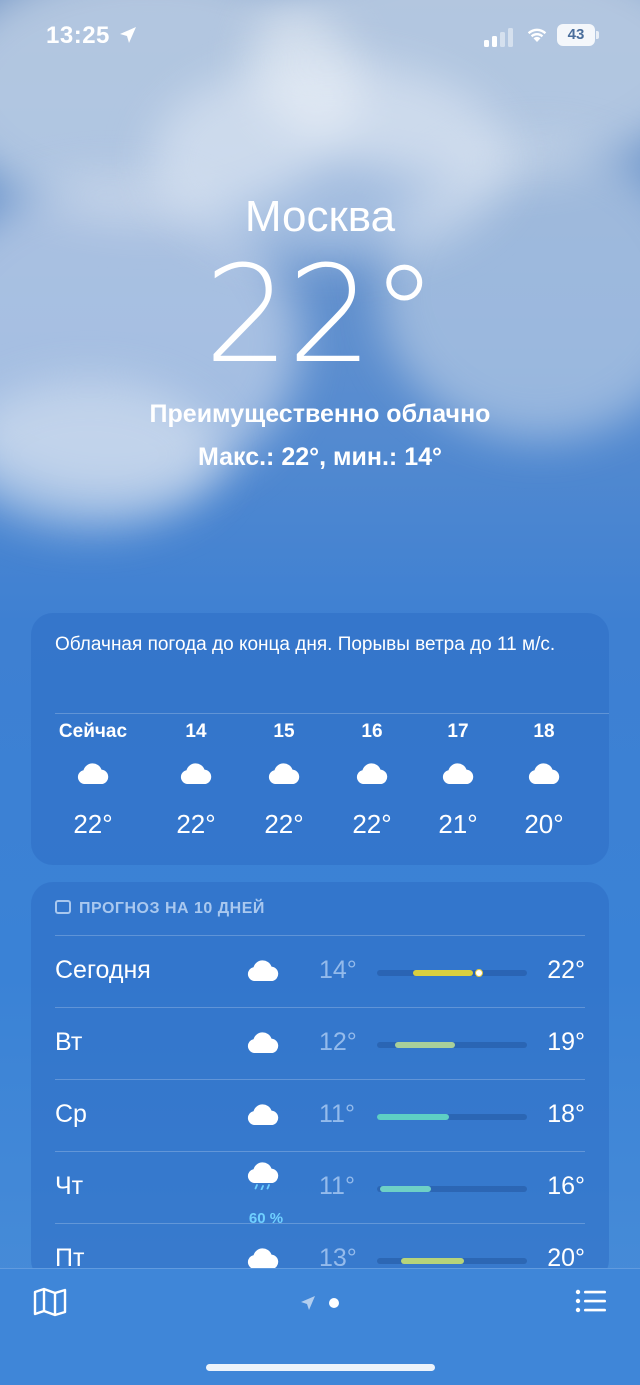 The height and width of the screenshot is (1385, 640). Describe the element at coordinates (103, 970) in the screenshot. I see `day-name: Сегодня` at that location.